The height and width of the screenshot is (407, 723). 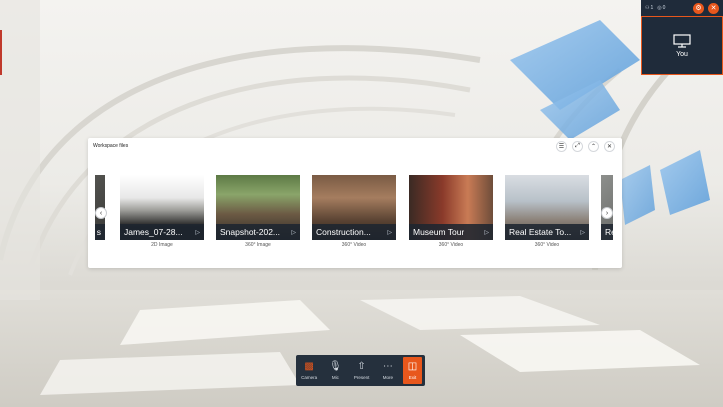 I want to click on panel-title: Workspace files, so click(x=111, y=146).